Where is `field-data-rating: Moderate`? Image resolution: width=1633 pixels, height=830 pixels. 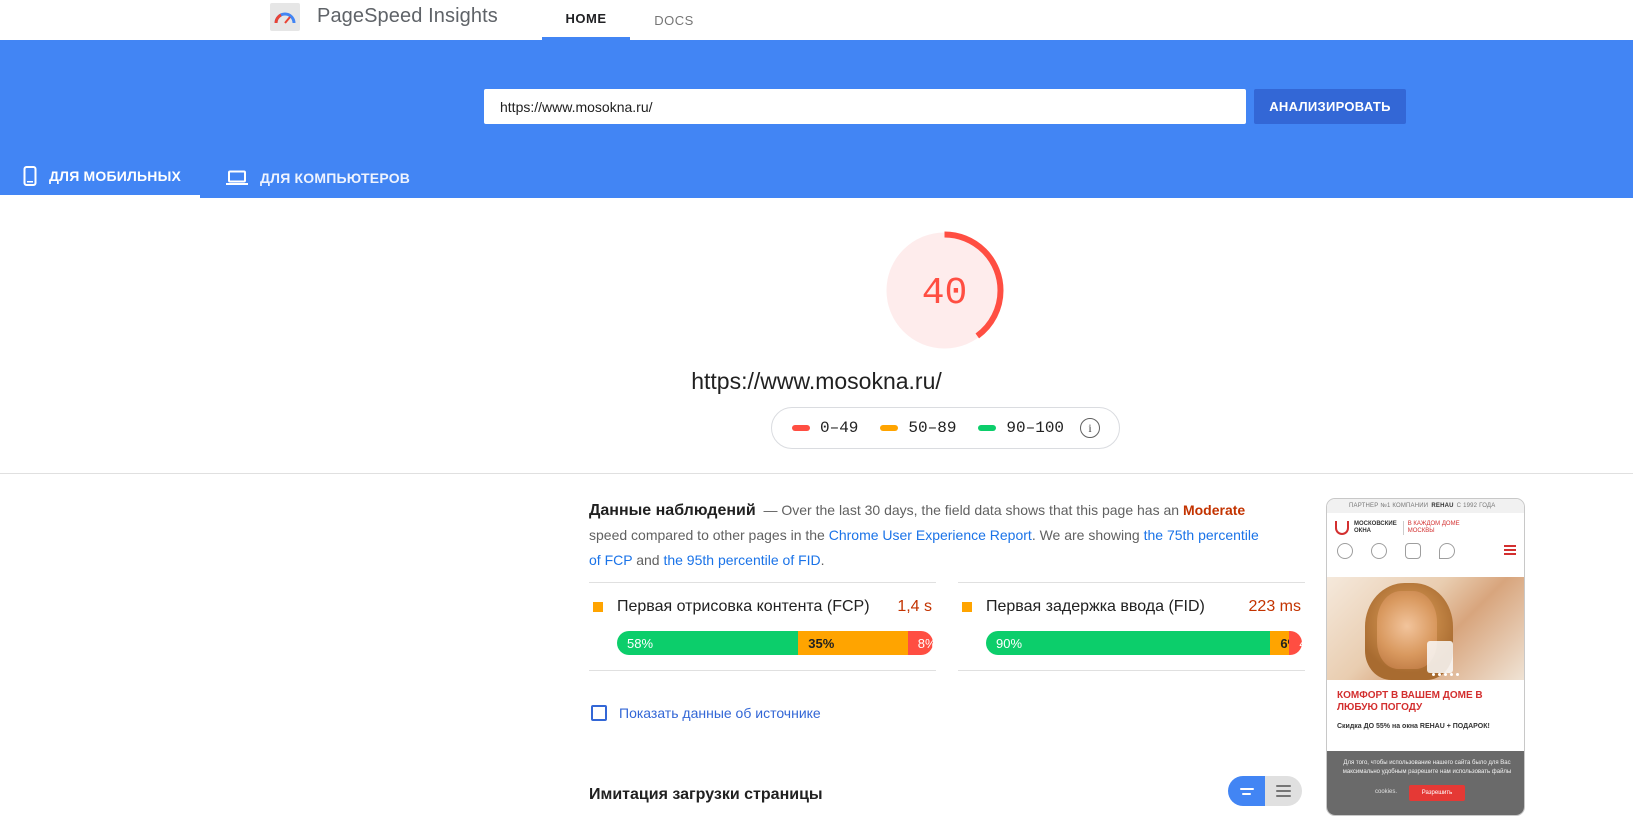 field-data-rating: Moderate is located at coordinates (1214, 510).